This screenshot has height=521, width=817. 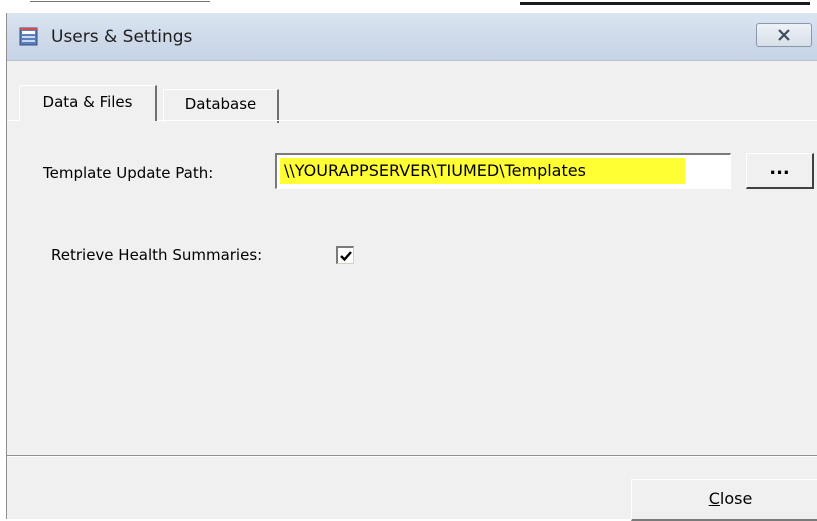 What do you see at coordinates (122, 37) in the screenshot?
I see `window-title: Users & Settings` at bounding box center [122, 37].